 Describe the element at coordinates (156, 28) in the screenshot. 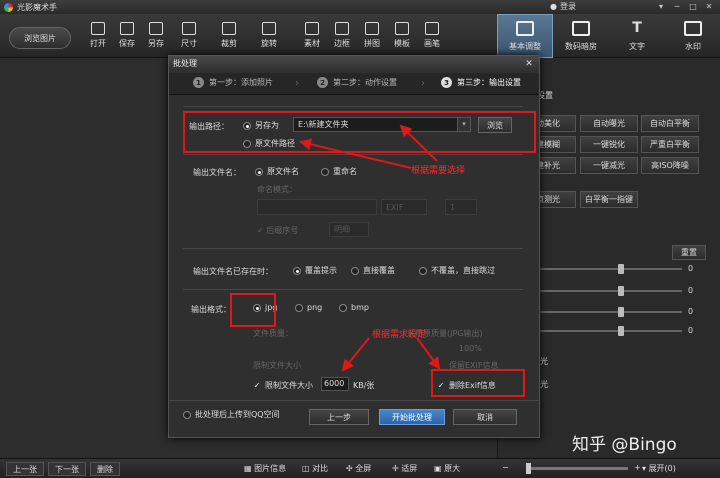

I see `save-as-icon` at that location.